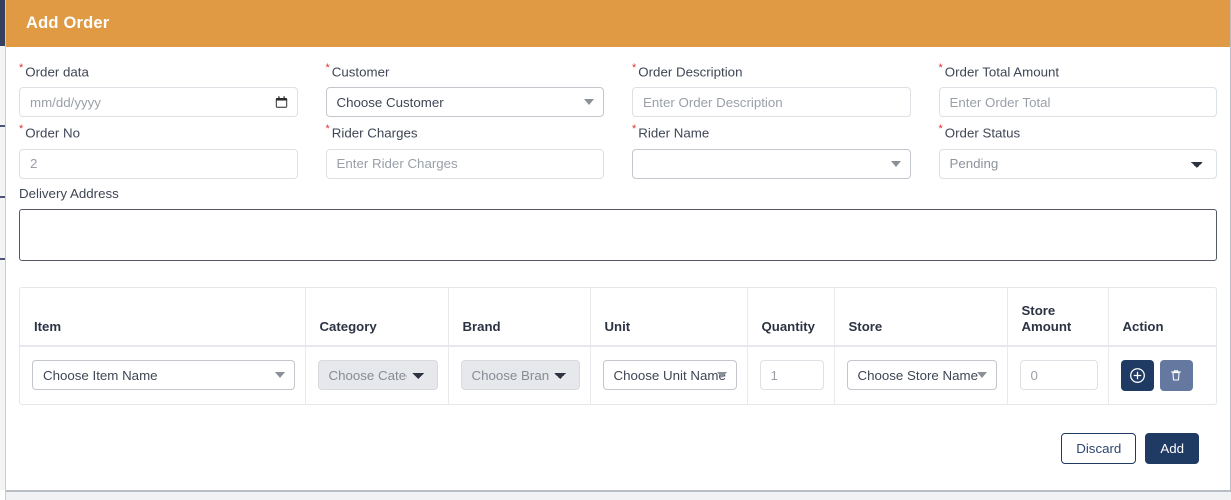 The width and height of the screenshot is (1231, 500). I want to click on rider-charges-label-text: Rider Charges, so click(374, 133).